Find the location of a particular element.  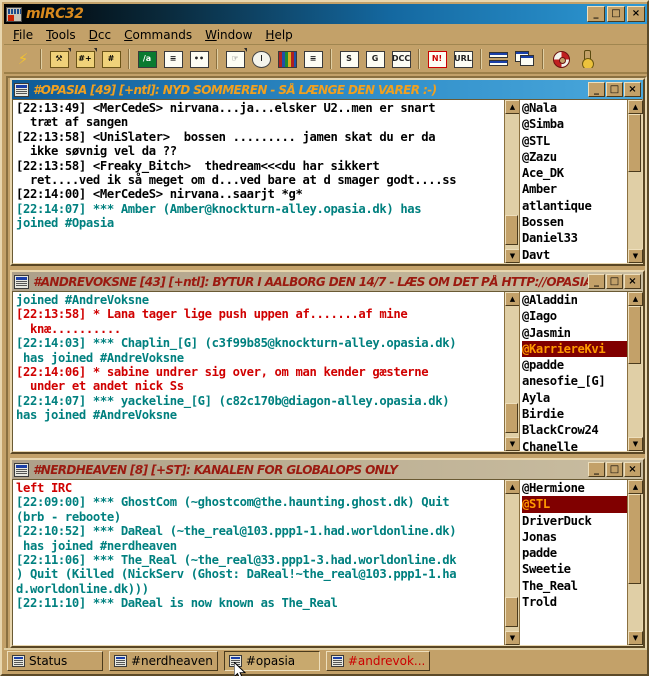

nick-list-item: @Zazu is located at coordinates (574, 157).